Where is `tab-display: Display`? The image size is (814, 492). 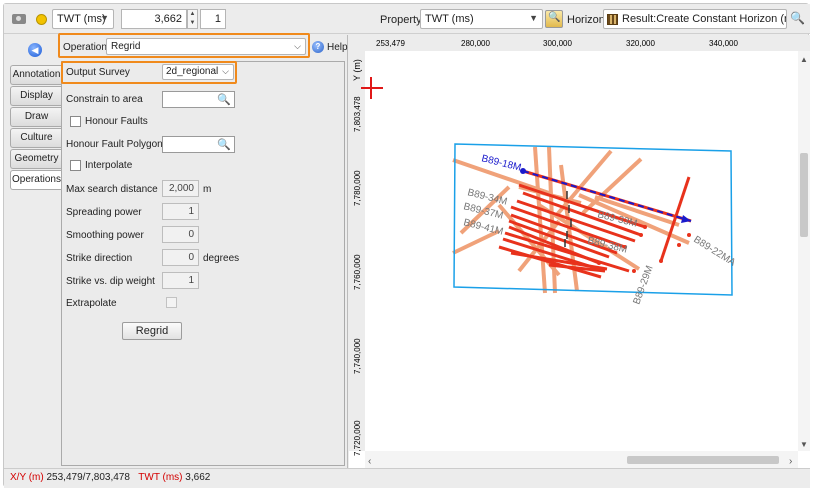 tab-display: Display is located at coordinates (36, 96).